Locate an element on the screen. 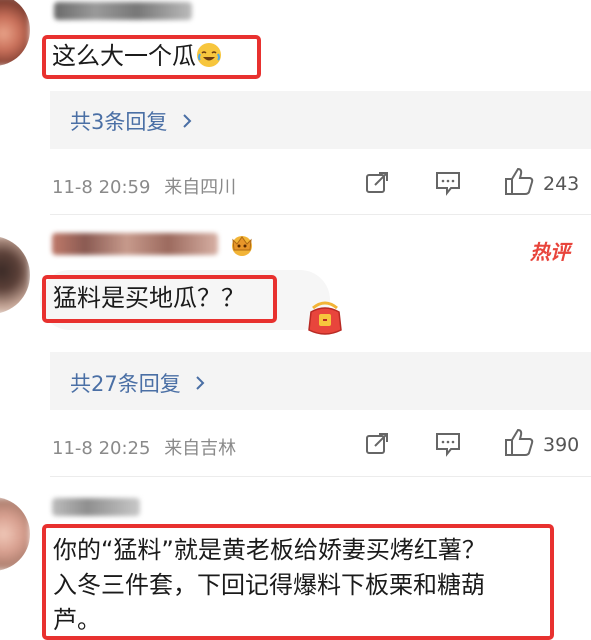 Image resolution: width=591 pixels, height=640 pixels. comment-text: 这么大一个瓜 is located at coordinates (136, 56).